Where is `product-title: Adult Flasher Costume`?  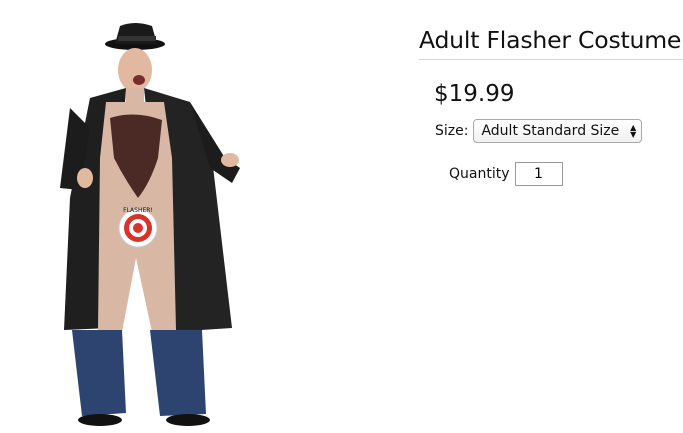
product-title: Adult Flasher Costume is located at coordinates (550, 40).